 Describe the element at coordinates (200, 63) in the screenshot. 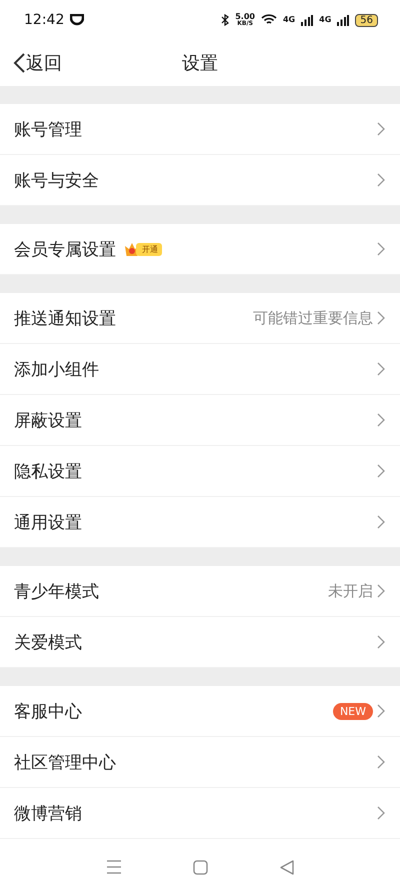

I see `page-title: 设置` at that location.